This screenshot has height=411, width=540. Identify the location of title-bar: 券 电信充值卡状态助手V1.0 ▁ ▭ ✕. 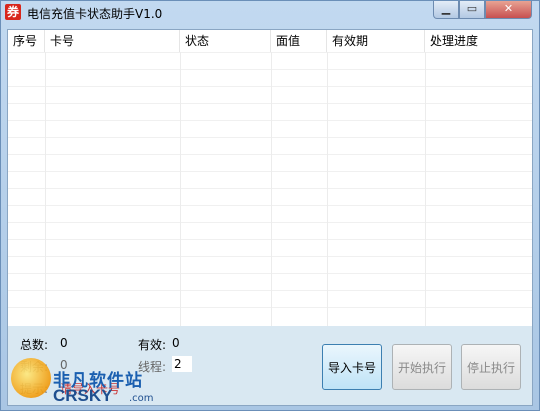
(270, 13).